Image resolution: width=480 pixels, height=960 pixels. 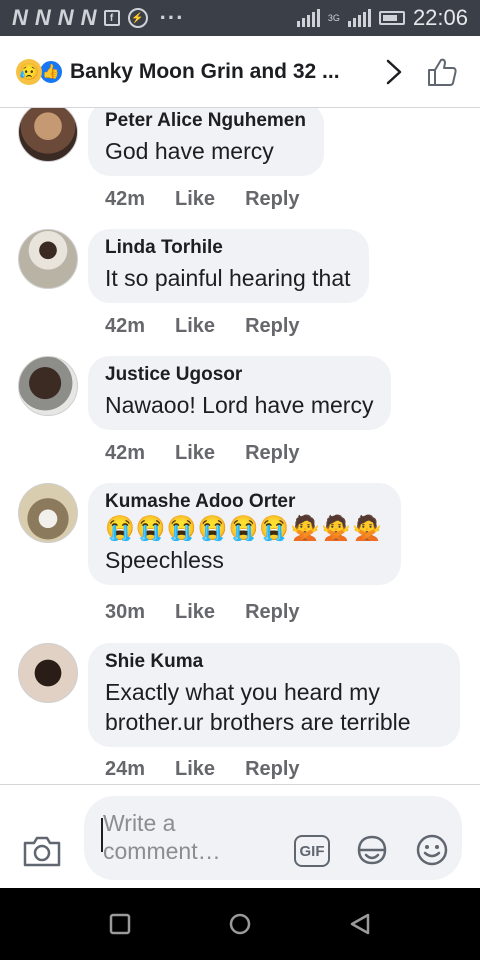 What do you see at coordinates (312, 851) in the screenshot?
I see `gif-button: GIF` at bounding box center [312, 851].